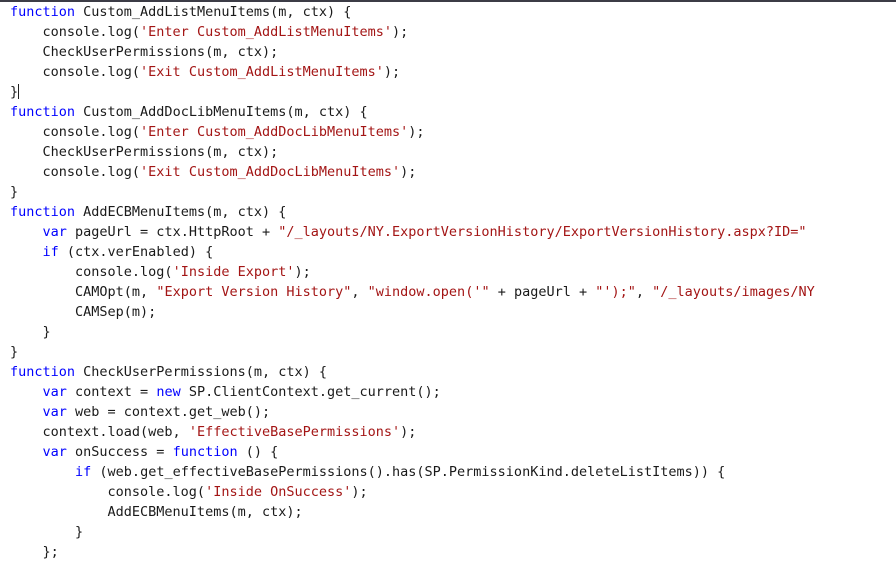 The image size is (896, 565). Describe the element at coordinates (448, 452) in the screenshot. I see `code-line: var onSuccess = function () {` at that location.